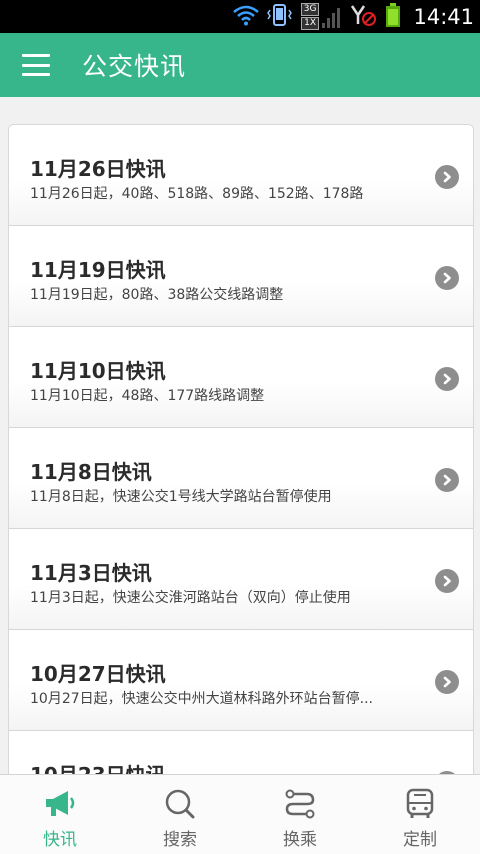  Describe the element at coordinates (300, 804) in the screenshot. I see `transfer-icon` at that location.